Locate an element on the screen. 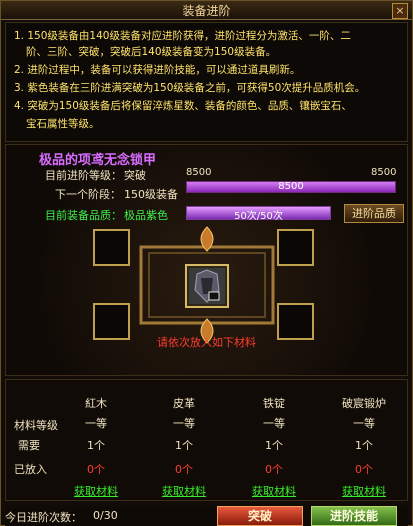 The height and width of the screenshot is (526, 413). material-level-4: 一等 is located at coordinates (364, 423).